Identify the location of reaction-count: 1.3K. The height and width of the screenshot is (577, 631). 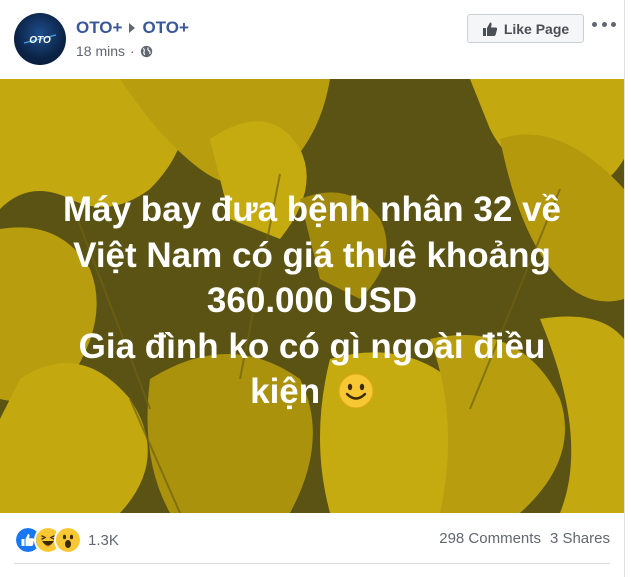
(103, 540).